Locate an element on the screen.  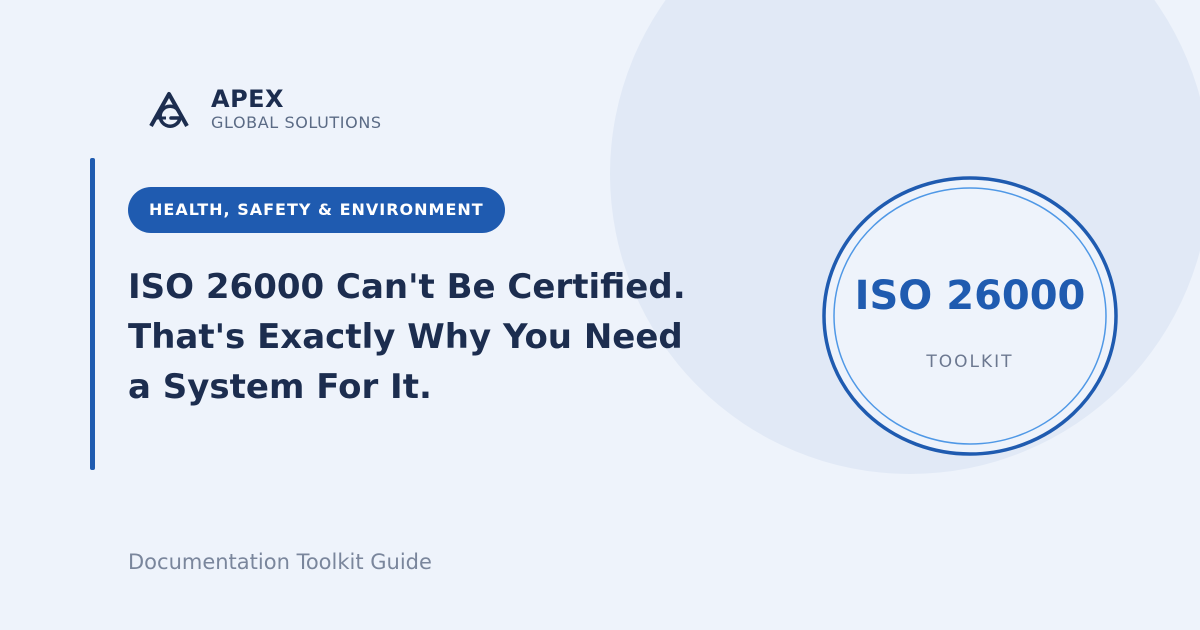
brand-subtitle: GLOBAL SOLUTIONS is located at coordinates (296, 122).